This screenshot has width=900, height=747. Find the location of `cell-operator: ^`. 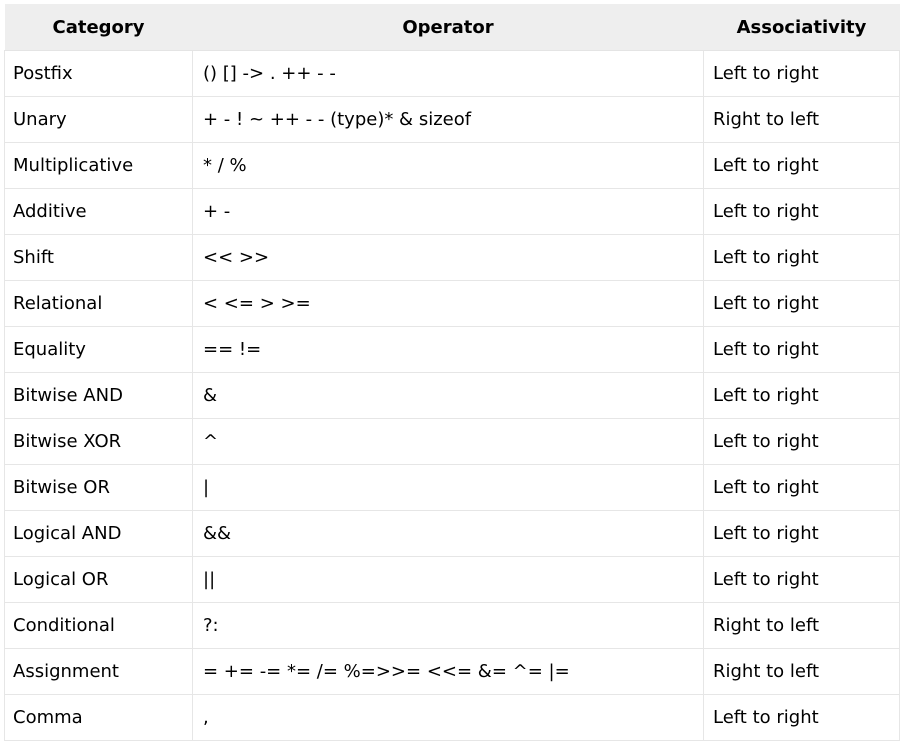

cell-operator: ^ is located at coordinates (448, 441).